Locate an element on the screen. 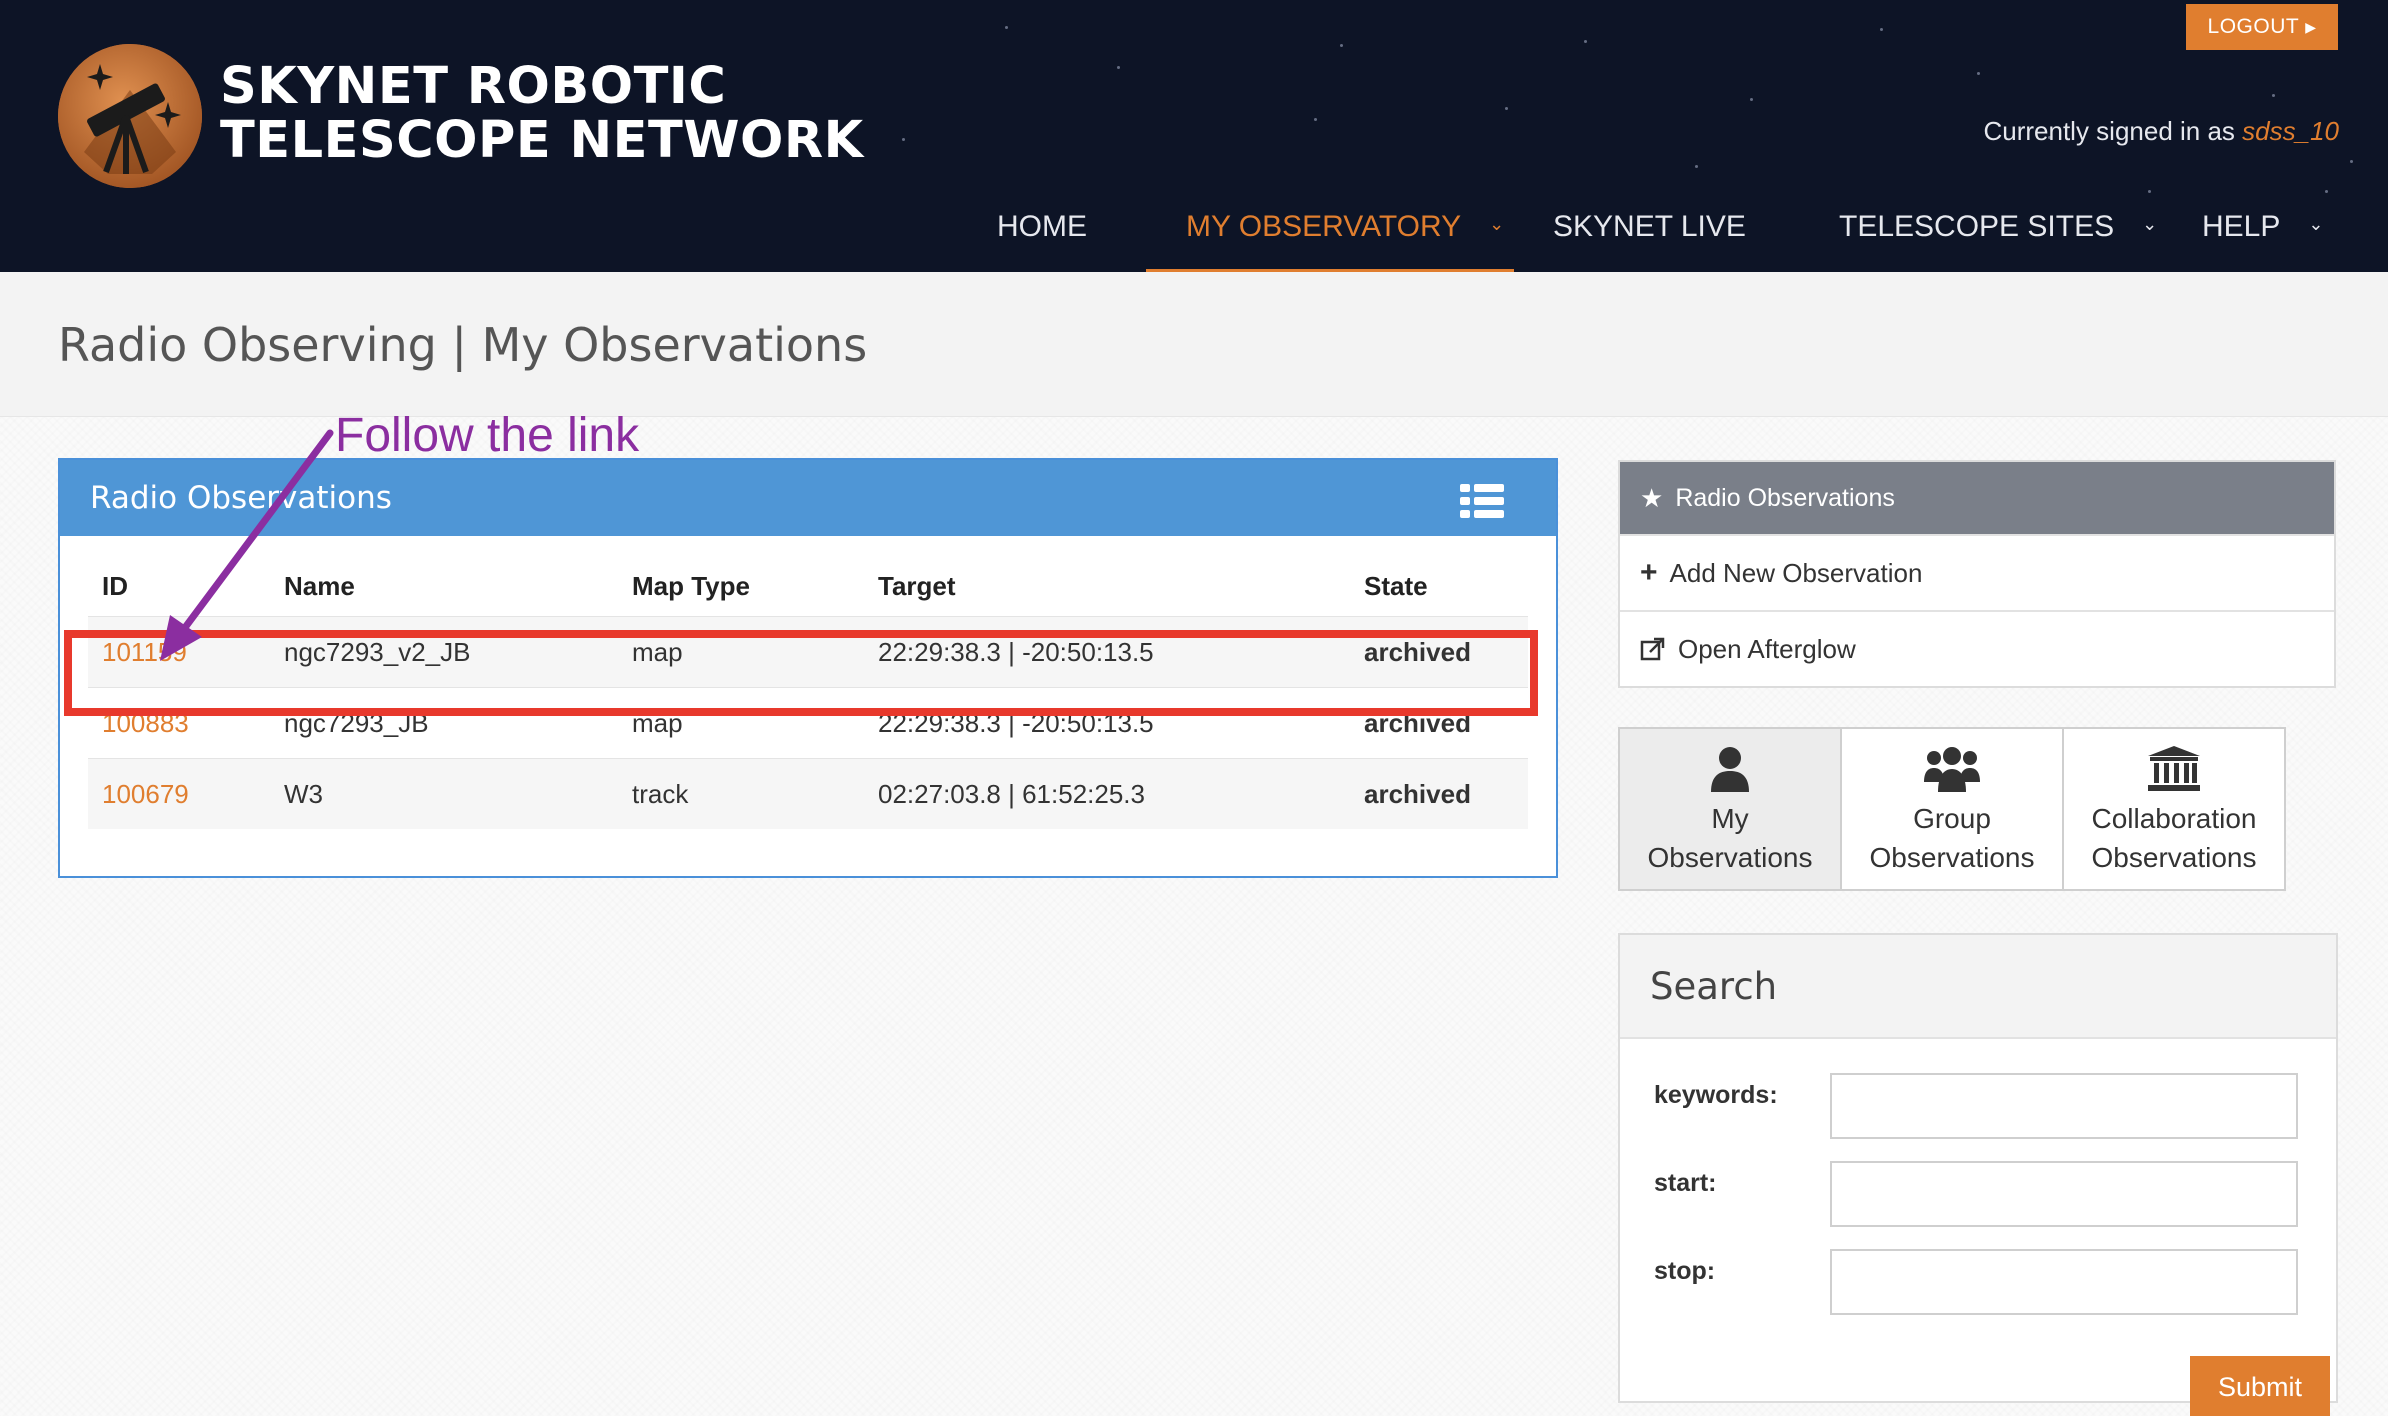 The height and width of the screenshot is (1416, 2388). submit-button: Submit is located at coordinates (2260, 1386).